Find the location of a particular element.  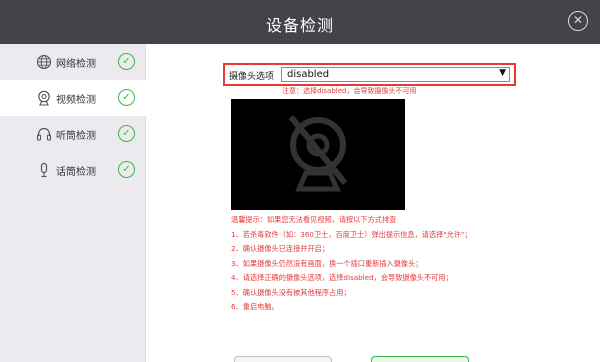

sidebar-item-network: 网络检测 ✓ is located at coordinates (72, 62).